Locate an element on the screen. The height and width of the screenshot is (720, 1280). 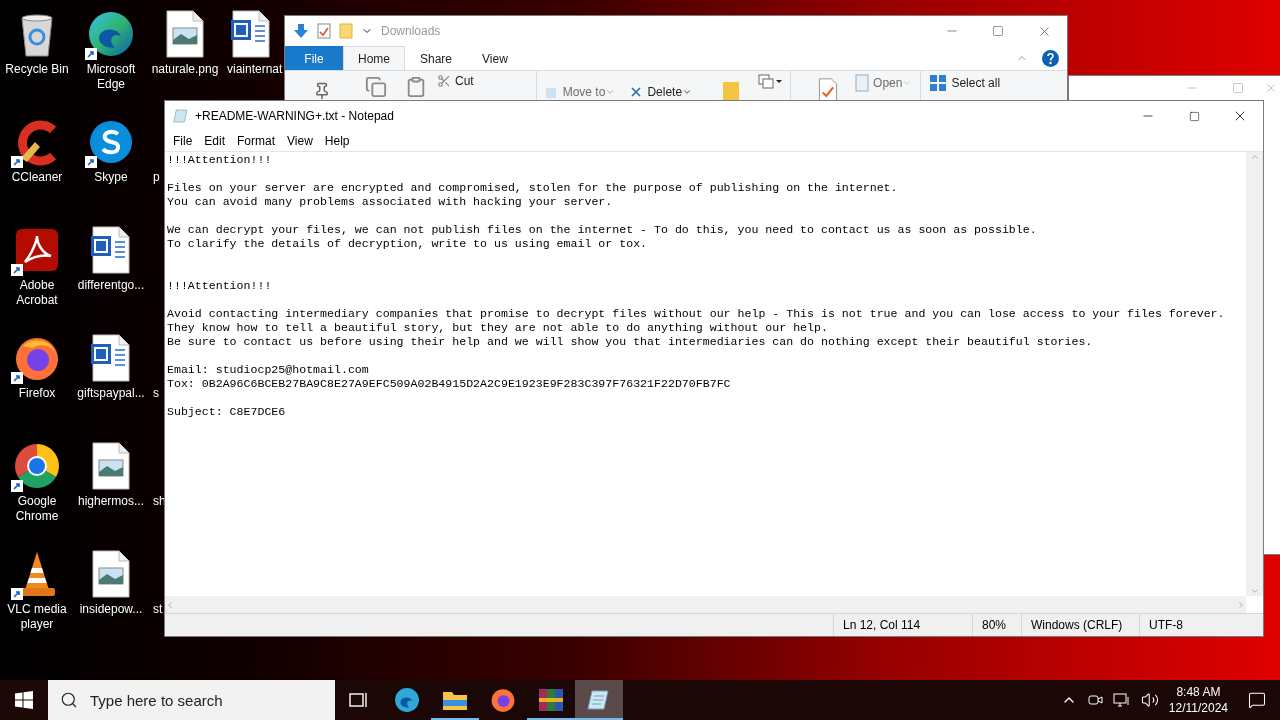
archive-books-icon is located at coordinates (551, 700).